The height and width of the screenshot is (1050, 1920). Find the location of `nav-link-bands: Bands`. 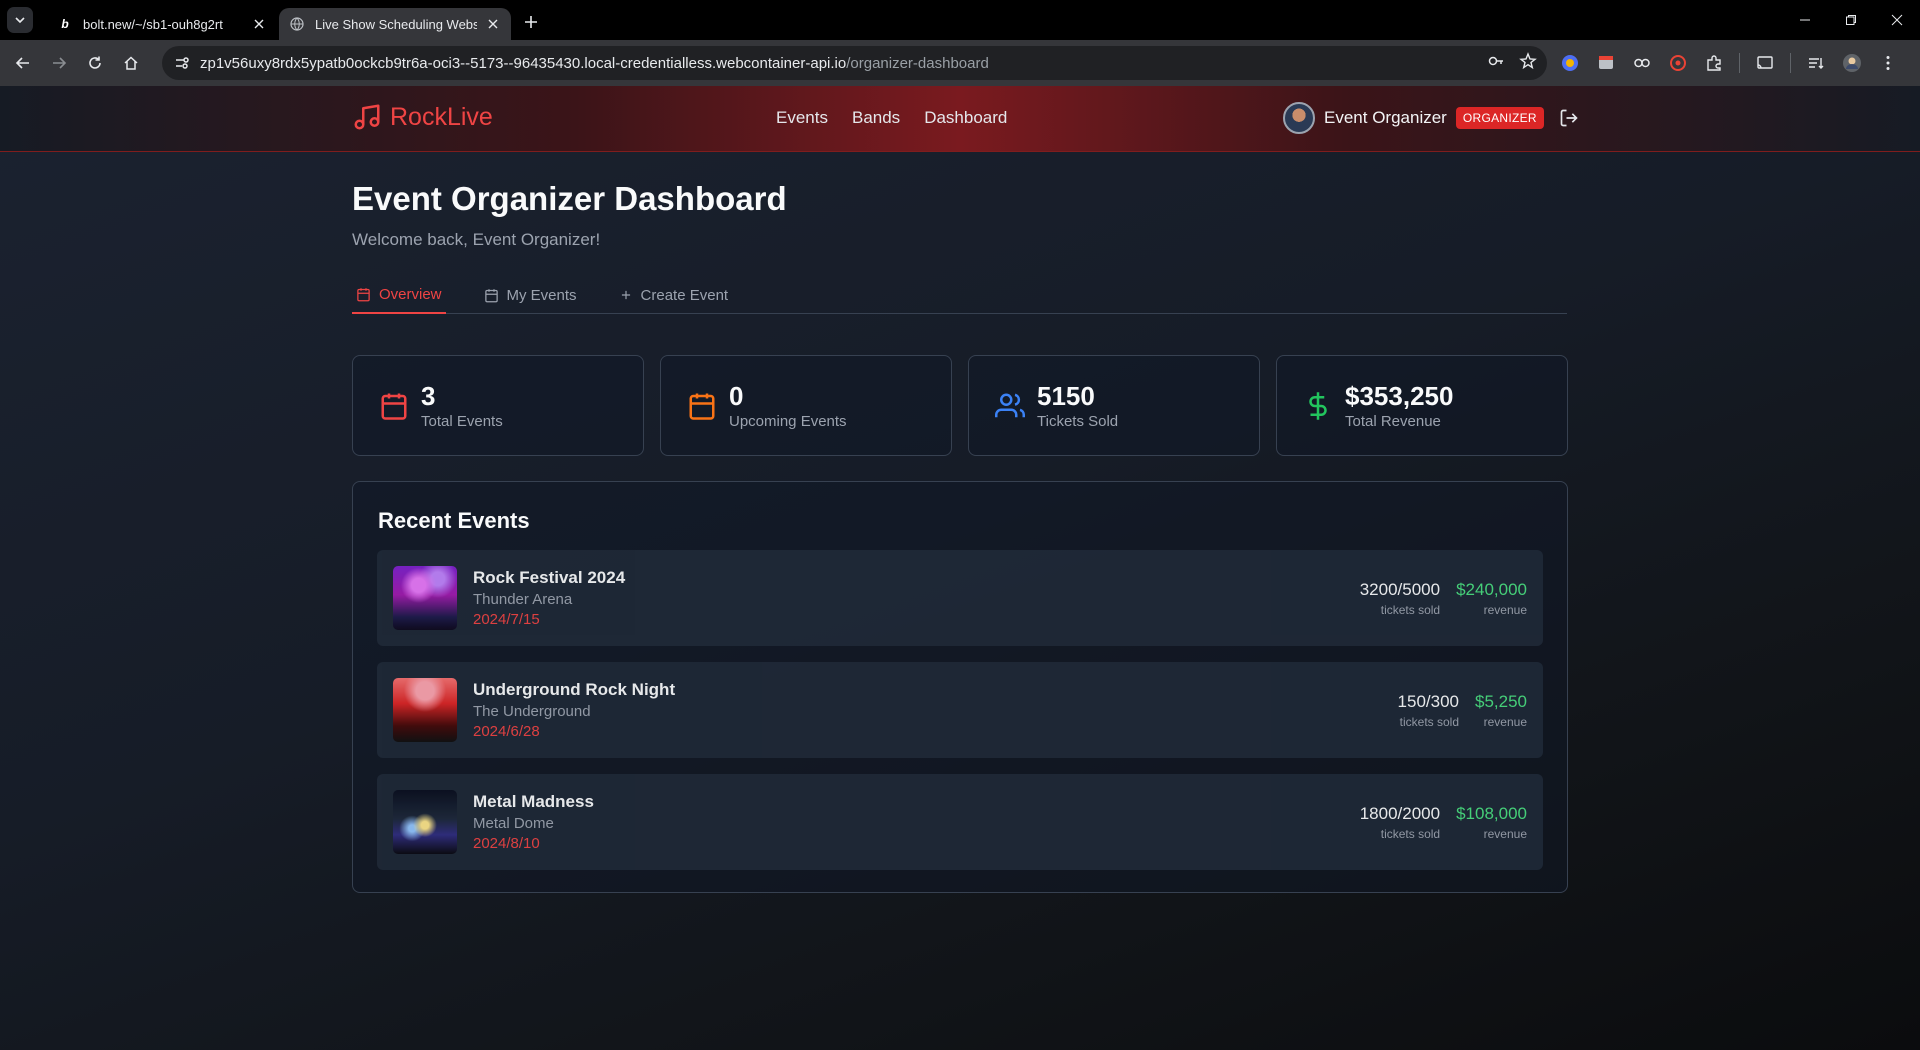

nav-link-bands: Bands is located at coordinates (876, 118).